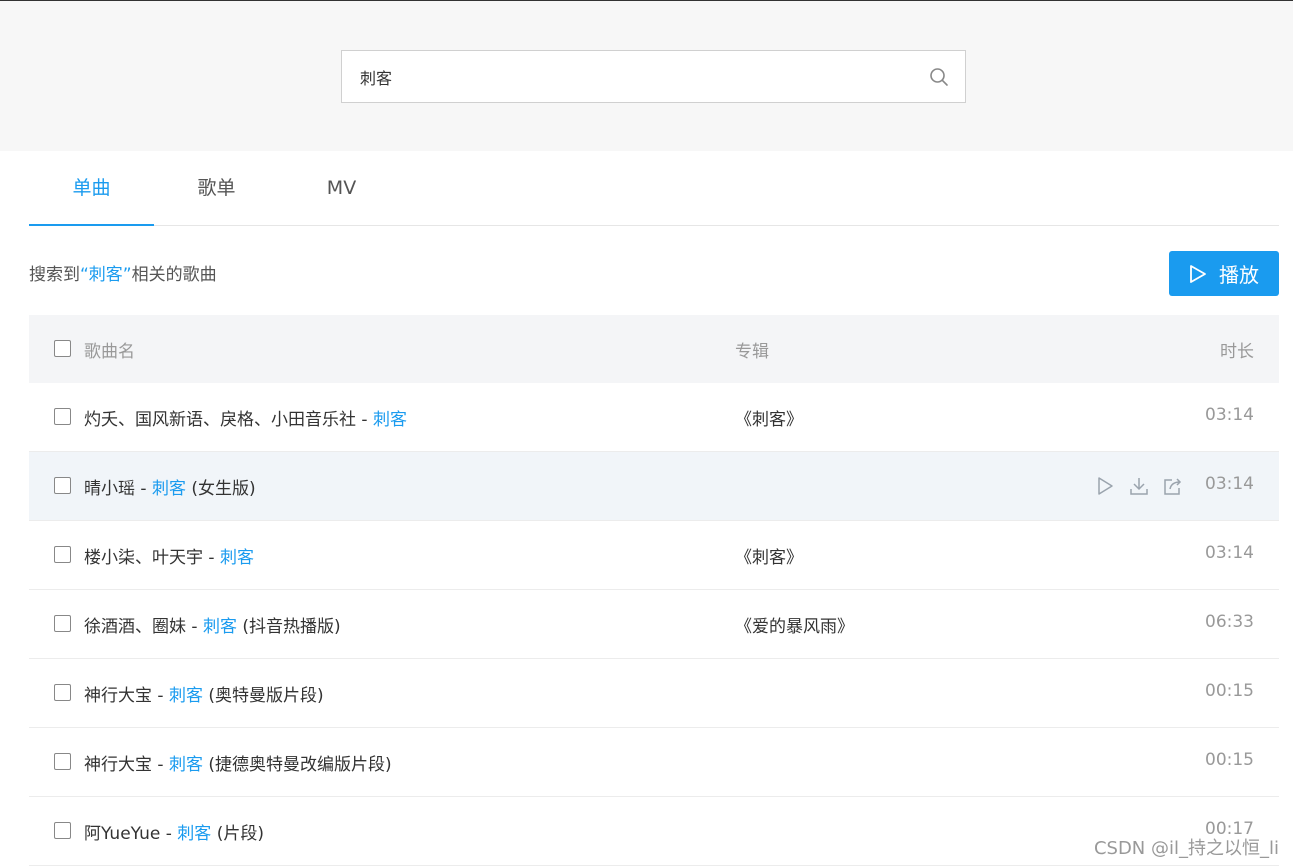  I want to click on song-extra: (女生版), so click(220, 489).